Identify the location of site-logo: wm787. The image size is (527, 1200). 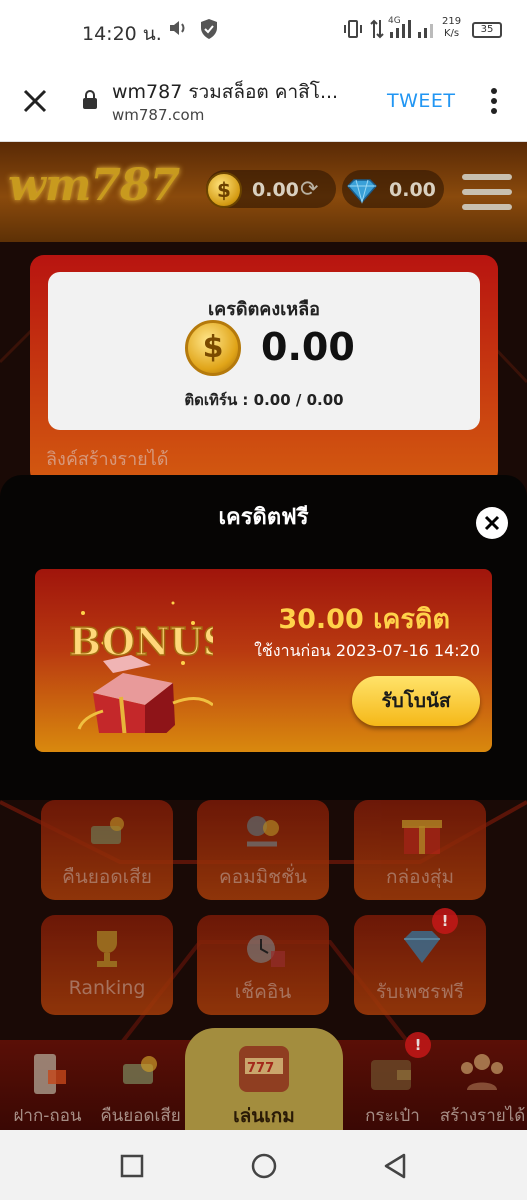
(94, 185).